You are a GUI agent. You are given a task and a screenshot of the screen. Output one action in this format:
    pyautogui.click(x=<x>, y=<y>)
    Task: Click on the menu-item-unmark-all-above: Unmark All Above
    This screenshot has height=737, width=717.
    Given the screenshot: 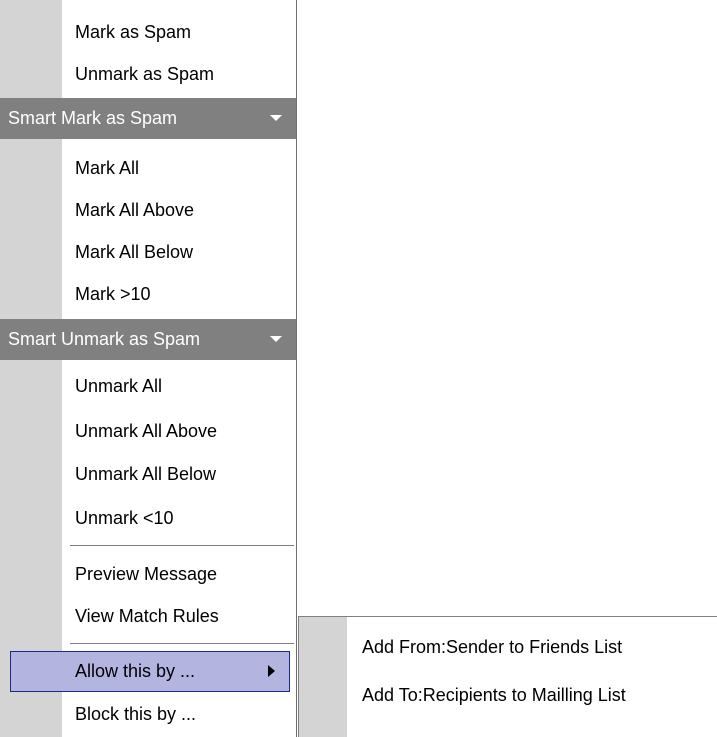 What is the action you would take?
    pyautogui.click(x=148, y=431)
    